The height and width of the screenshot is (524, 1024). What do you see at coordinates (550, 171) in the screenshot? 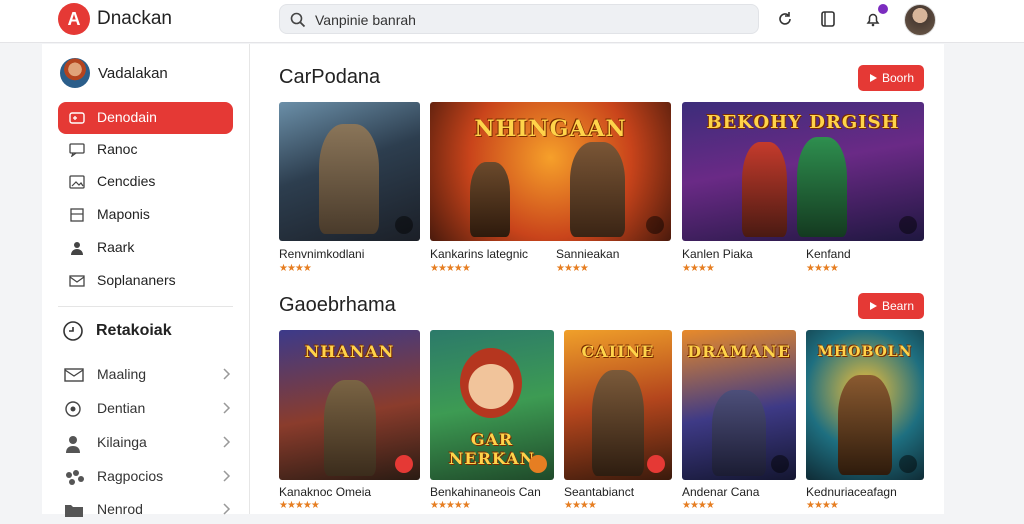
I see `game-thumbnail: NHINGAAN` at bounding box center [550, 171].